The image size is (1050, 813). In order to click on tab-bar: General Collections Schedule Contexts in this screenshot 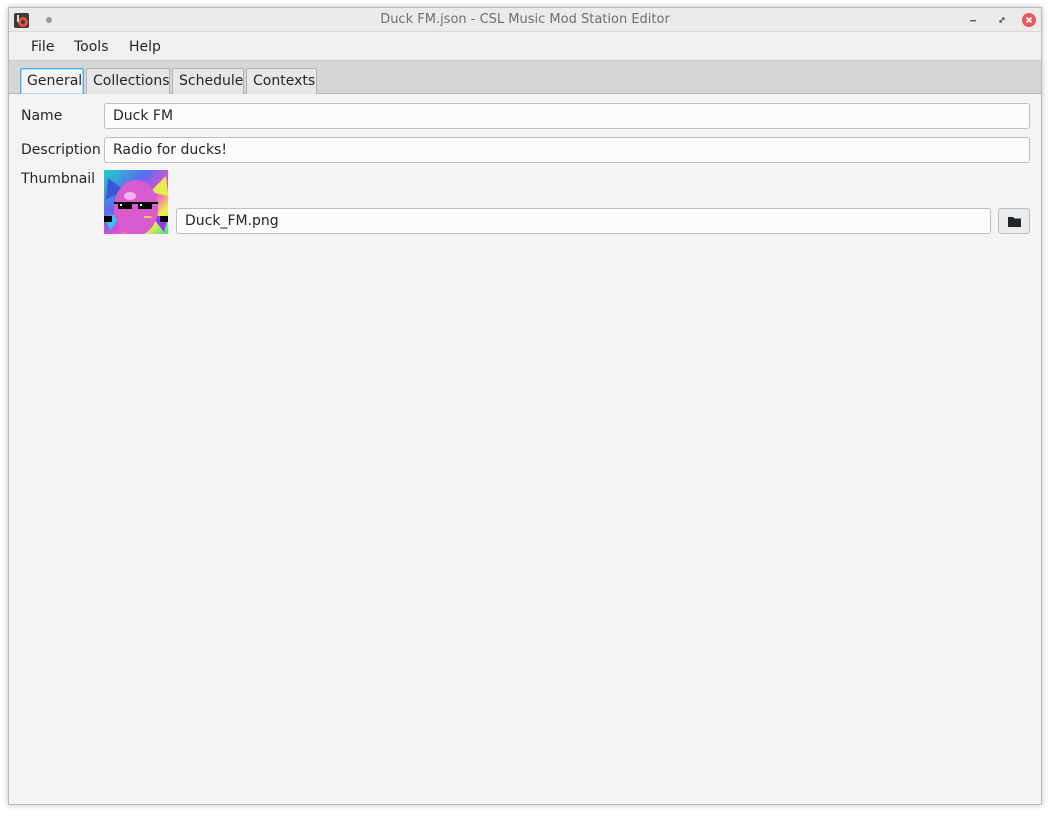, I will do `click(525, 77)`.